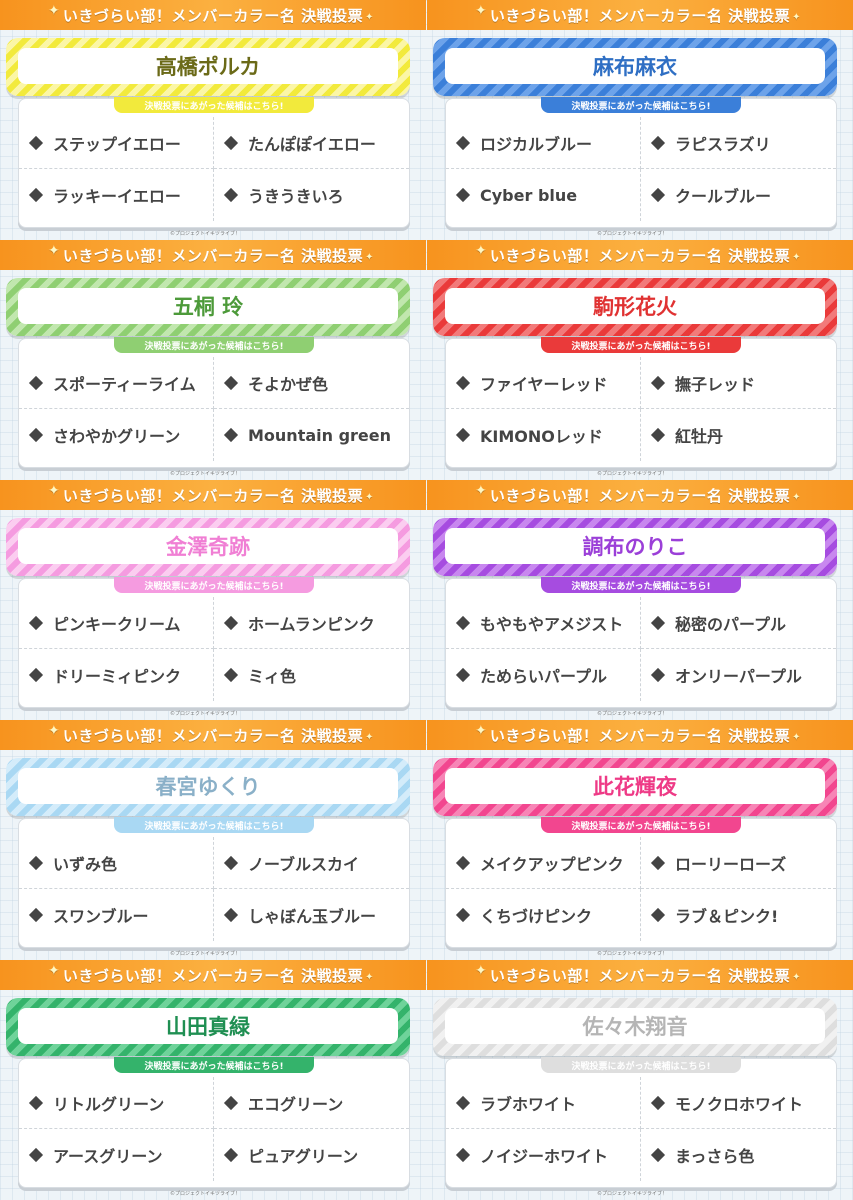  Describe the element at coordinates (738, 863) in the screenshot. I see `color-option: ローリーローズ` at that location.